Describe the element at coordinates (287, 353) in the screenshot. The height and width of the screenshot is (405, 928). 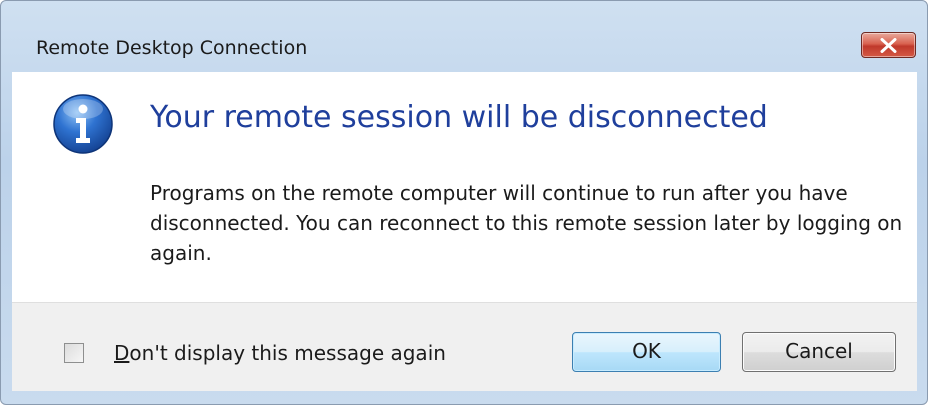
I see `checkbox-label-text: on't display this message again` at that location.